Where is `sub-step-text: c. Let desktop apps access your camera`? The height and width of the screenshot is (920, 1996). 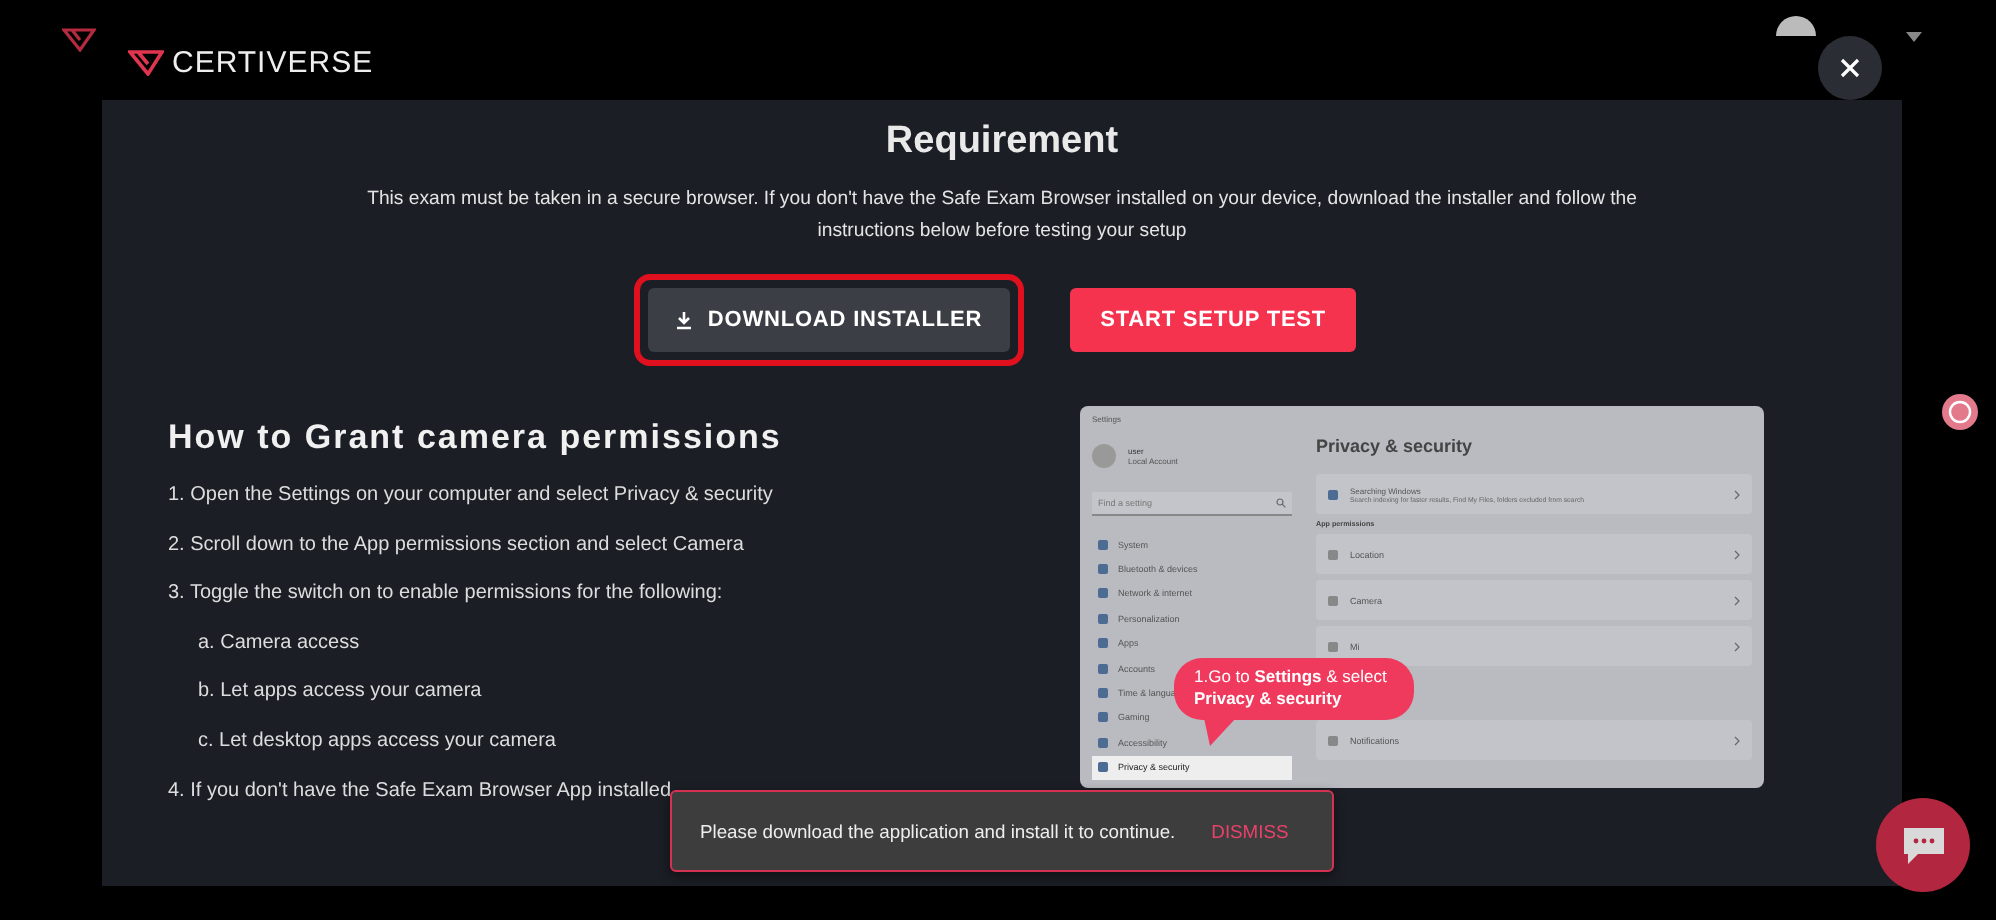
sub-step-text: c. Let desktop apps access your camera is located at coordinates (377, 741).